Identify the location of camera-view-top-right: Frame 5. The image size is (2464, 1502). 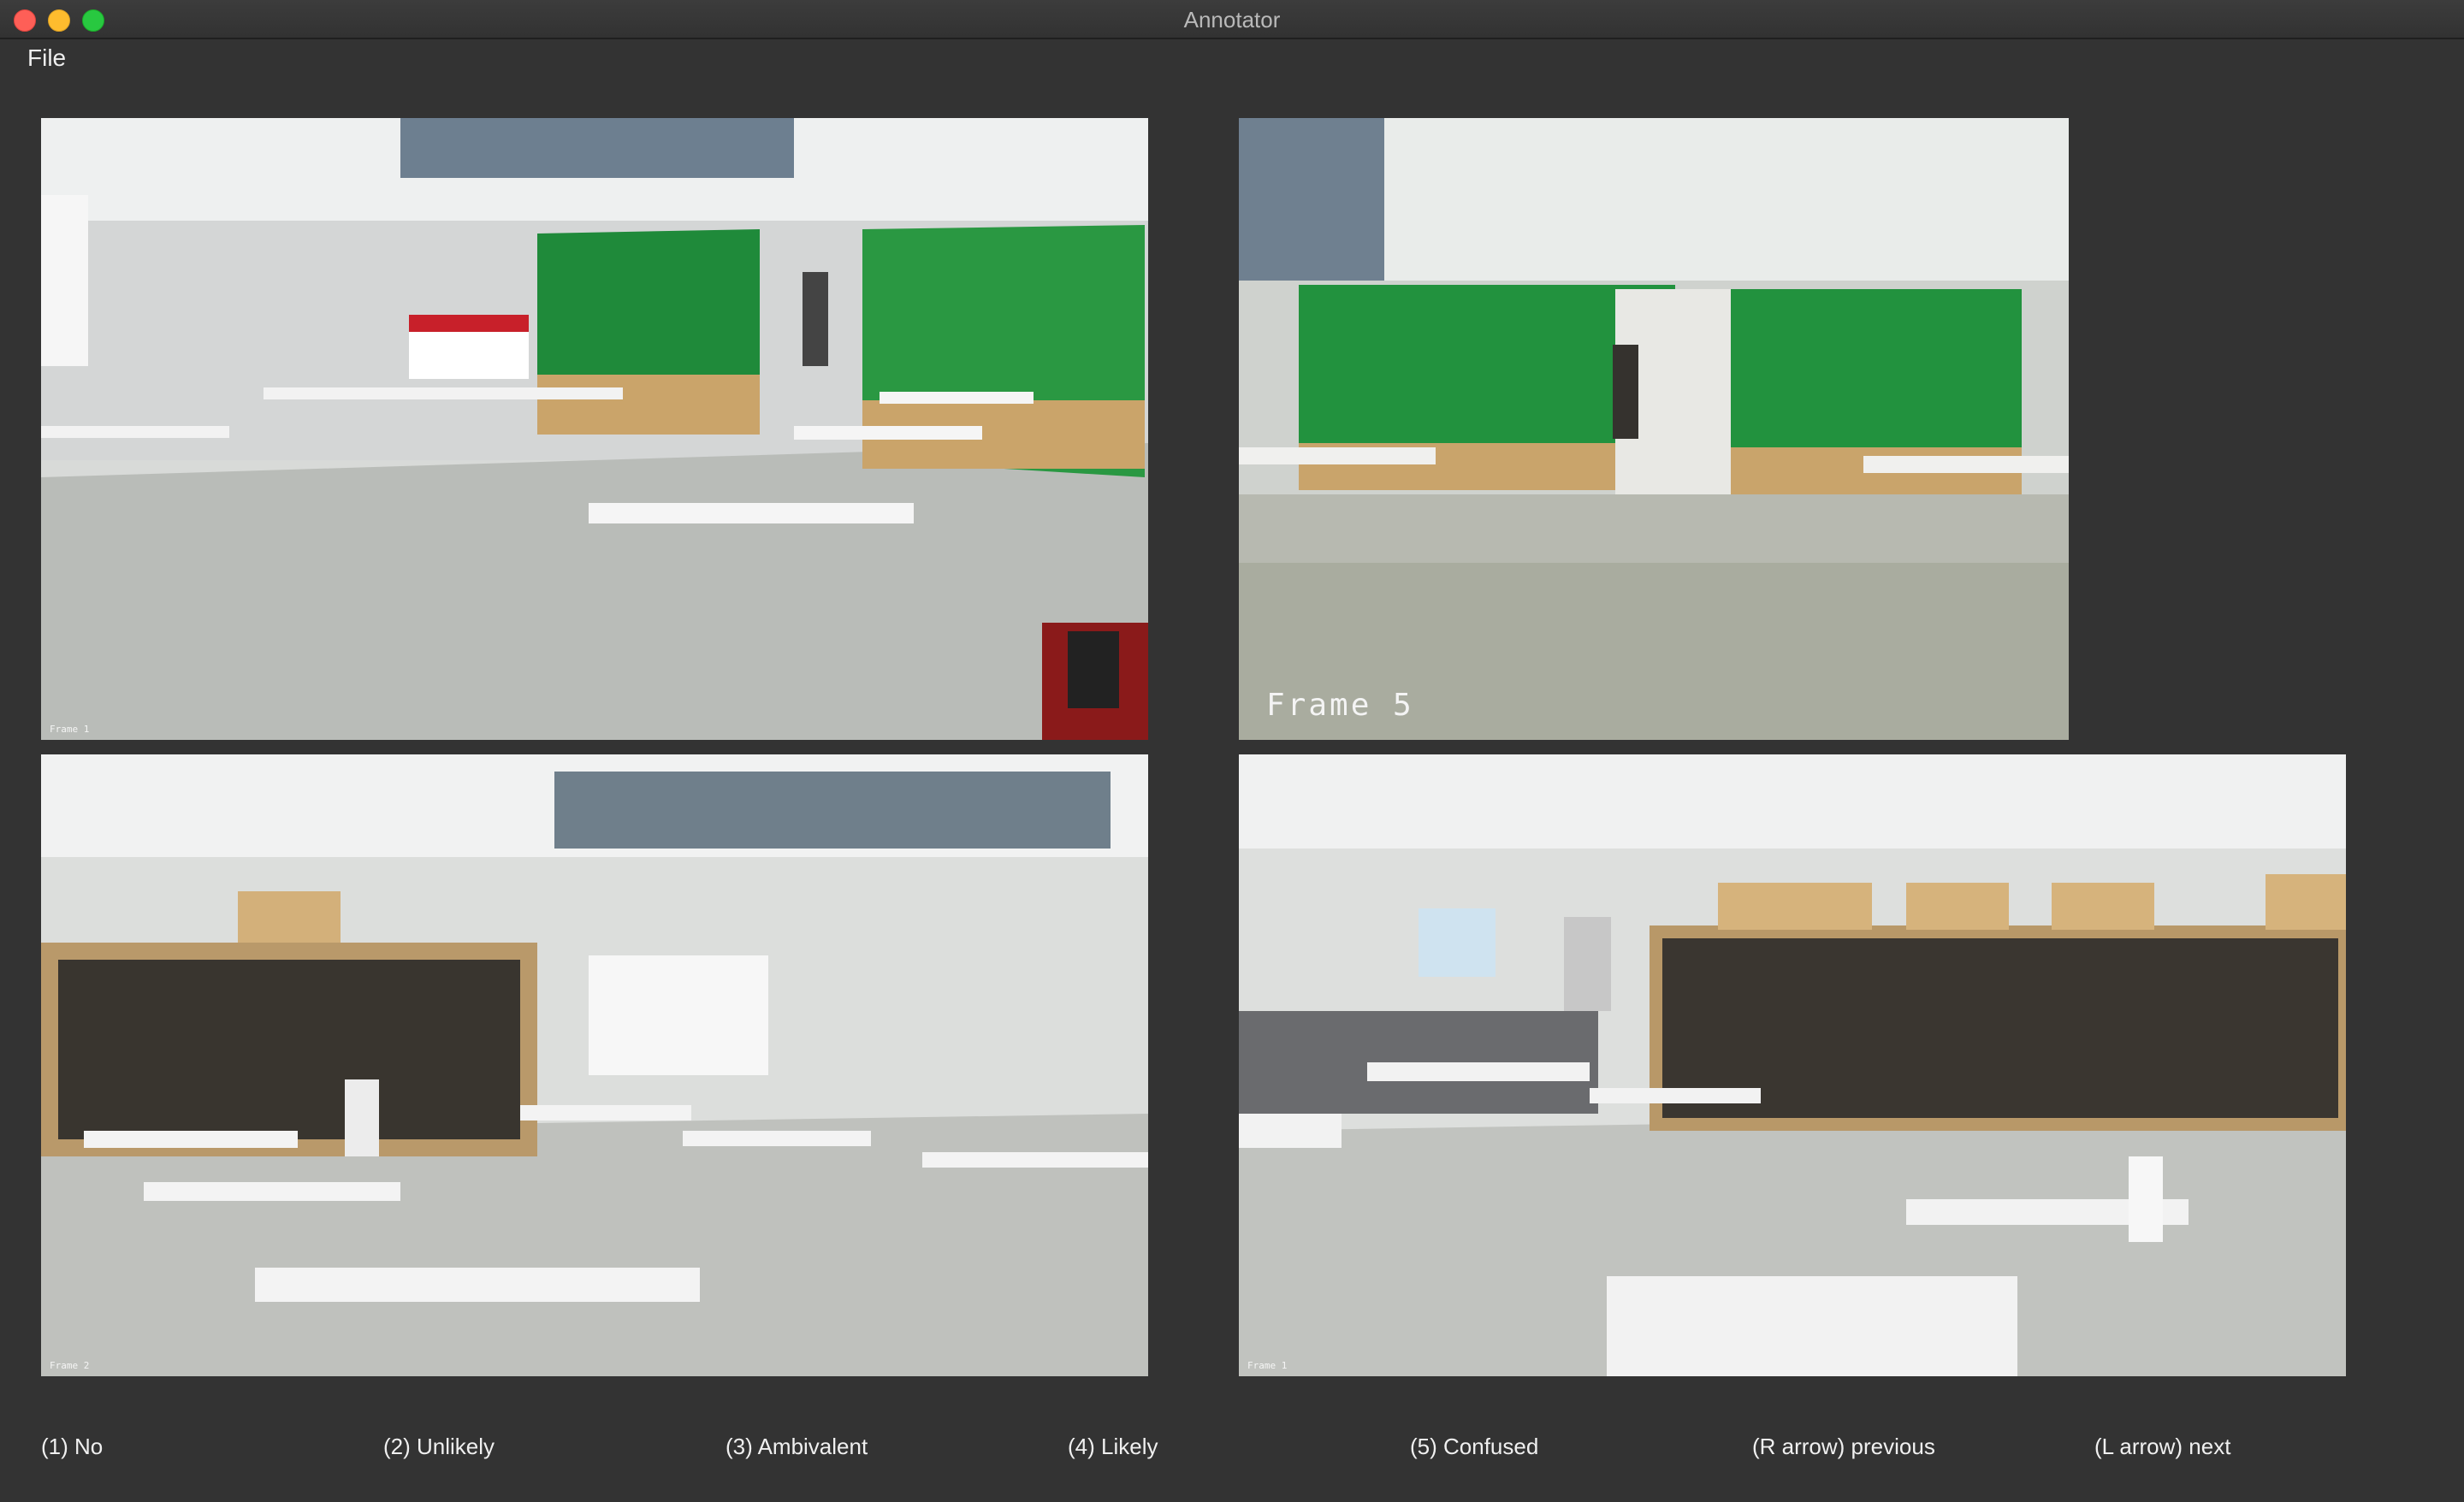
(1654, 429).